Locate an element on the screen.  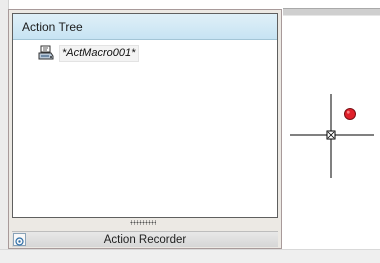
palette-resize-grip is located at coordinates (143, 222).